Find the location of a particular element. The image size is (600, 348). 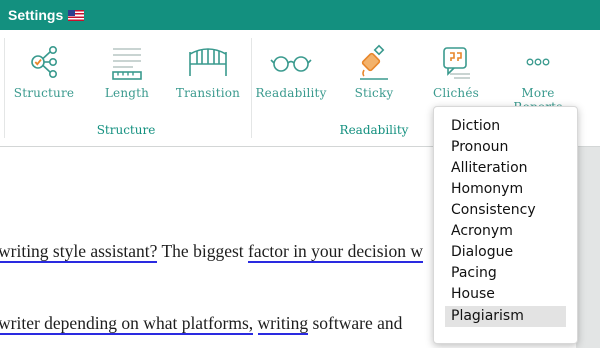

group-label-readability: Readability is located at coordinates (374, 130).